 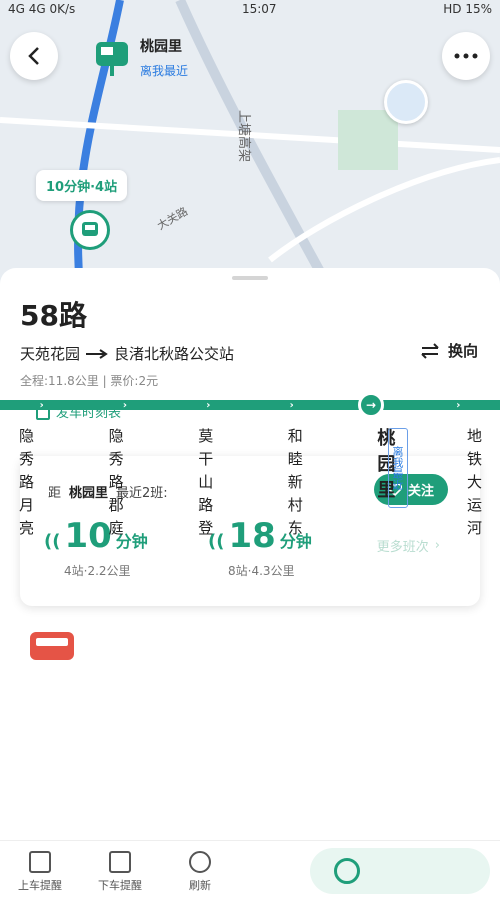 I want to click on bus-stop-marker, so click(x=90, y=230).